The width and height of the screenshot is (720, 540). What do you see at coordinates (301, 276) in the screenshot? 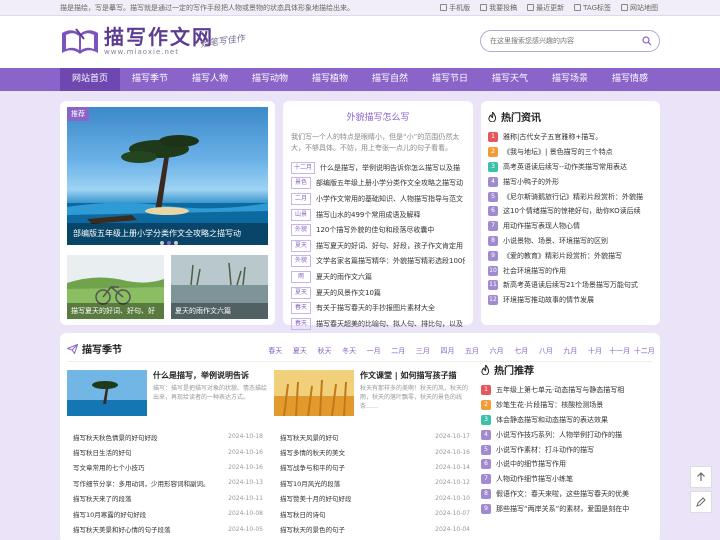
I see `category-tag: 雨` at bounding box center [301, 276].